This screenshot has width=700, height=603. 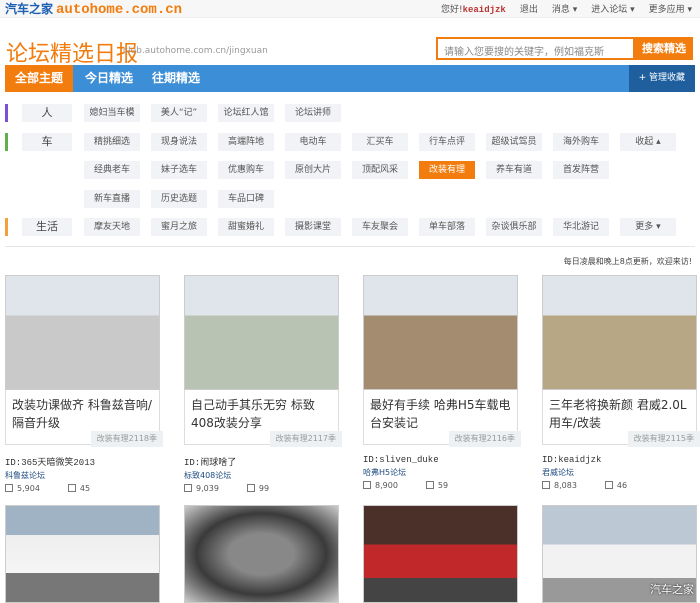 I want to click on filter-button: 媳妇当车模, so click(x=112, y=113).